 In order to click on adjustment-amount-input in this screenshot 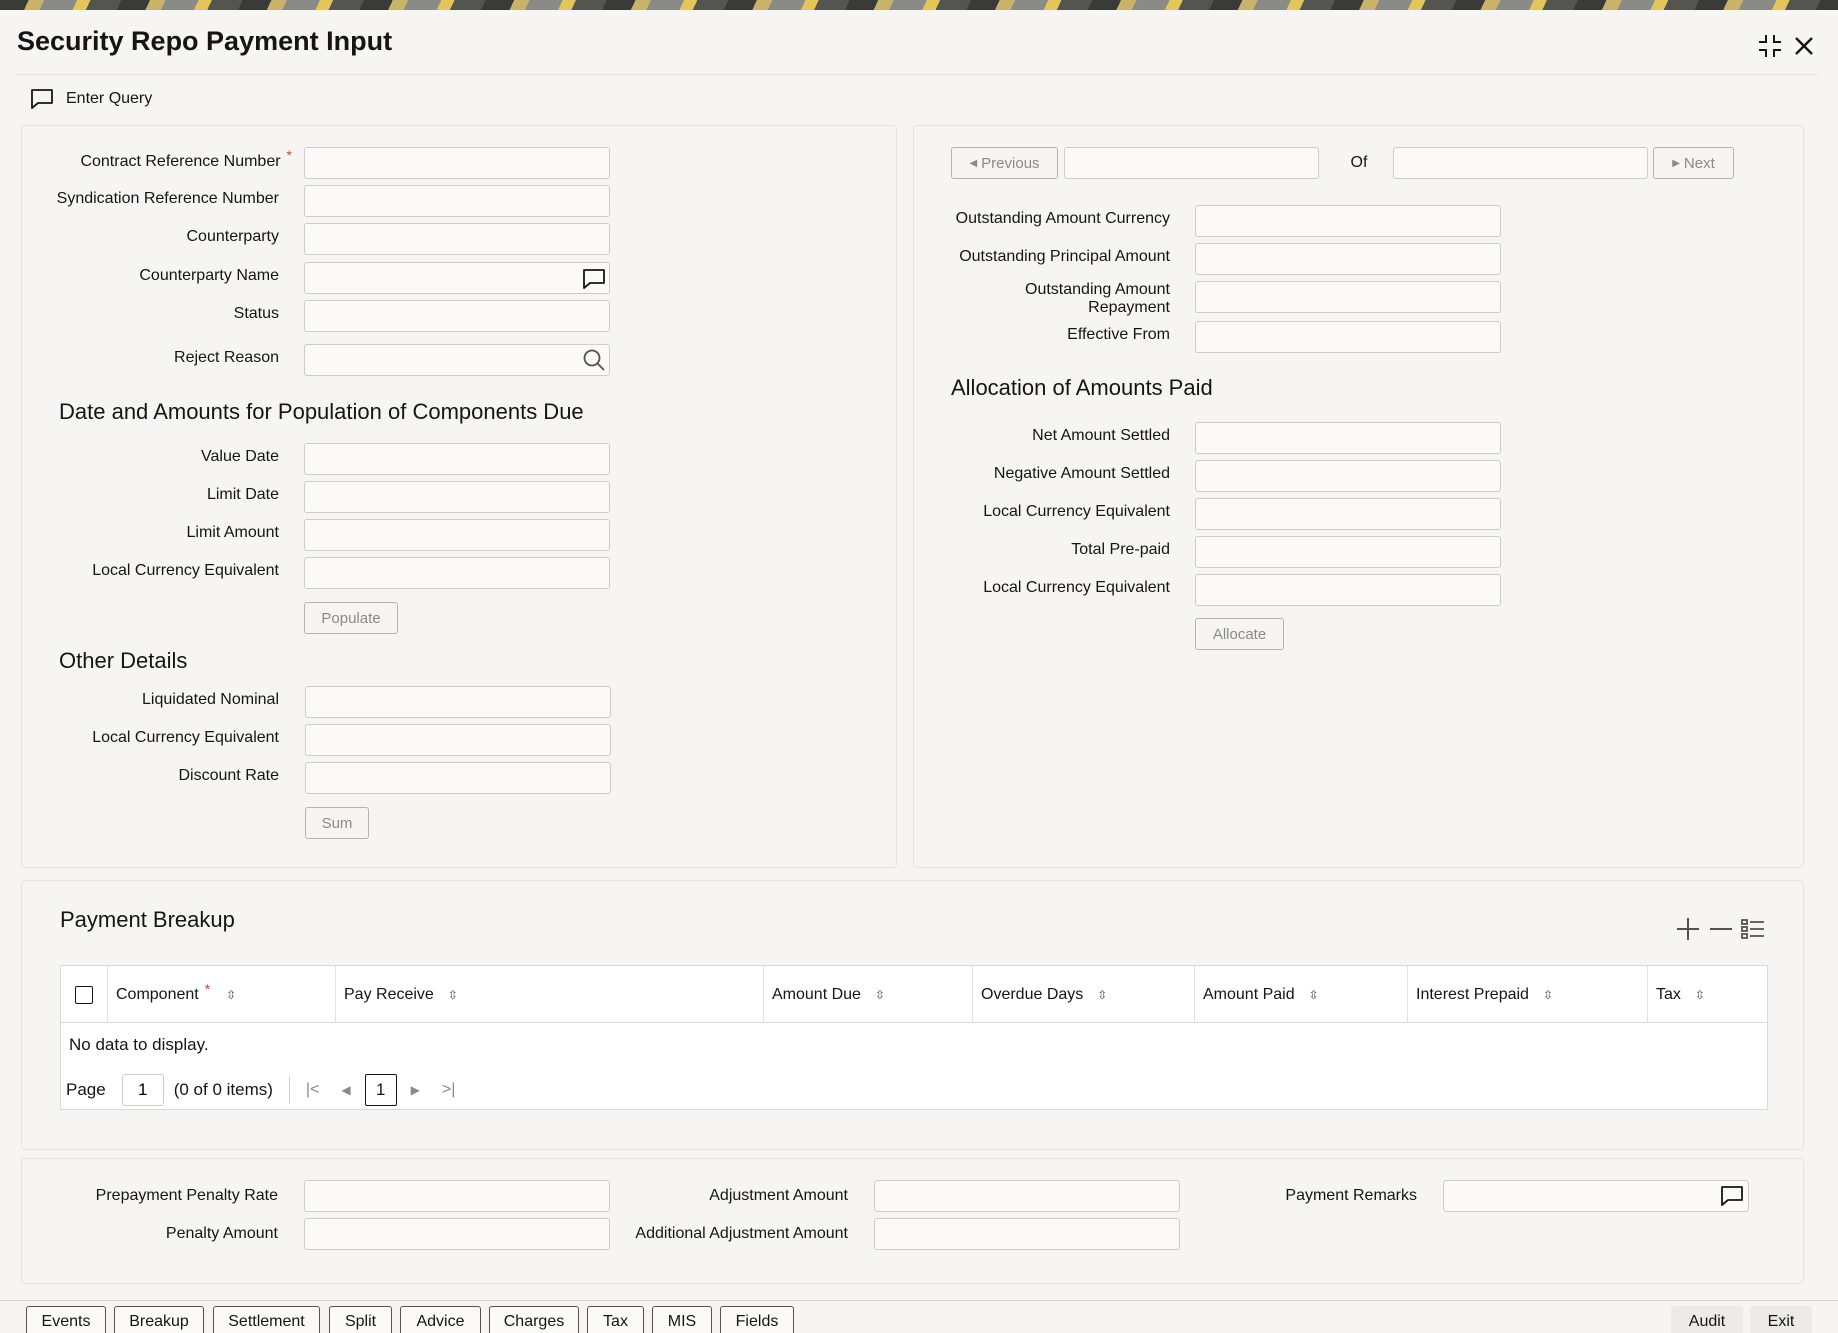, I will do `click(1027, 1196)`.